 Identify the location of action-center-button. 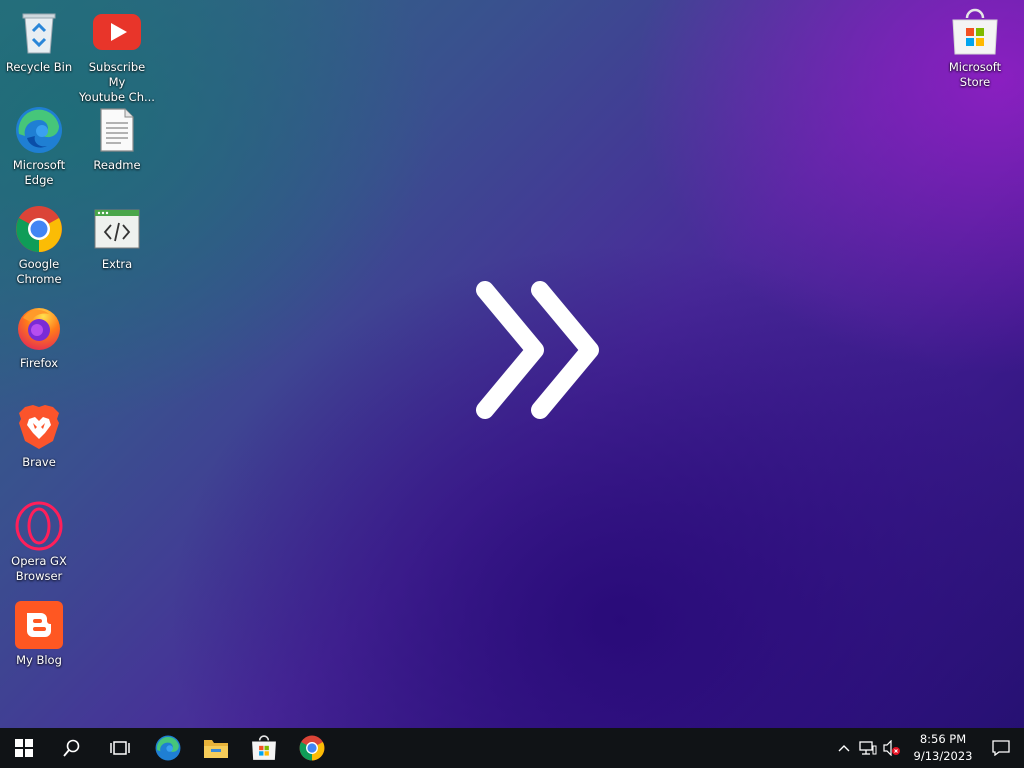
(1001, 748).